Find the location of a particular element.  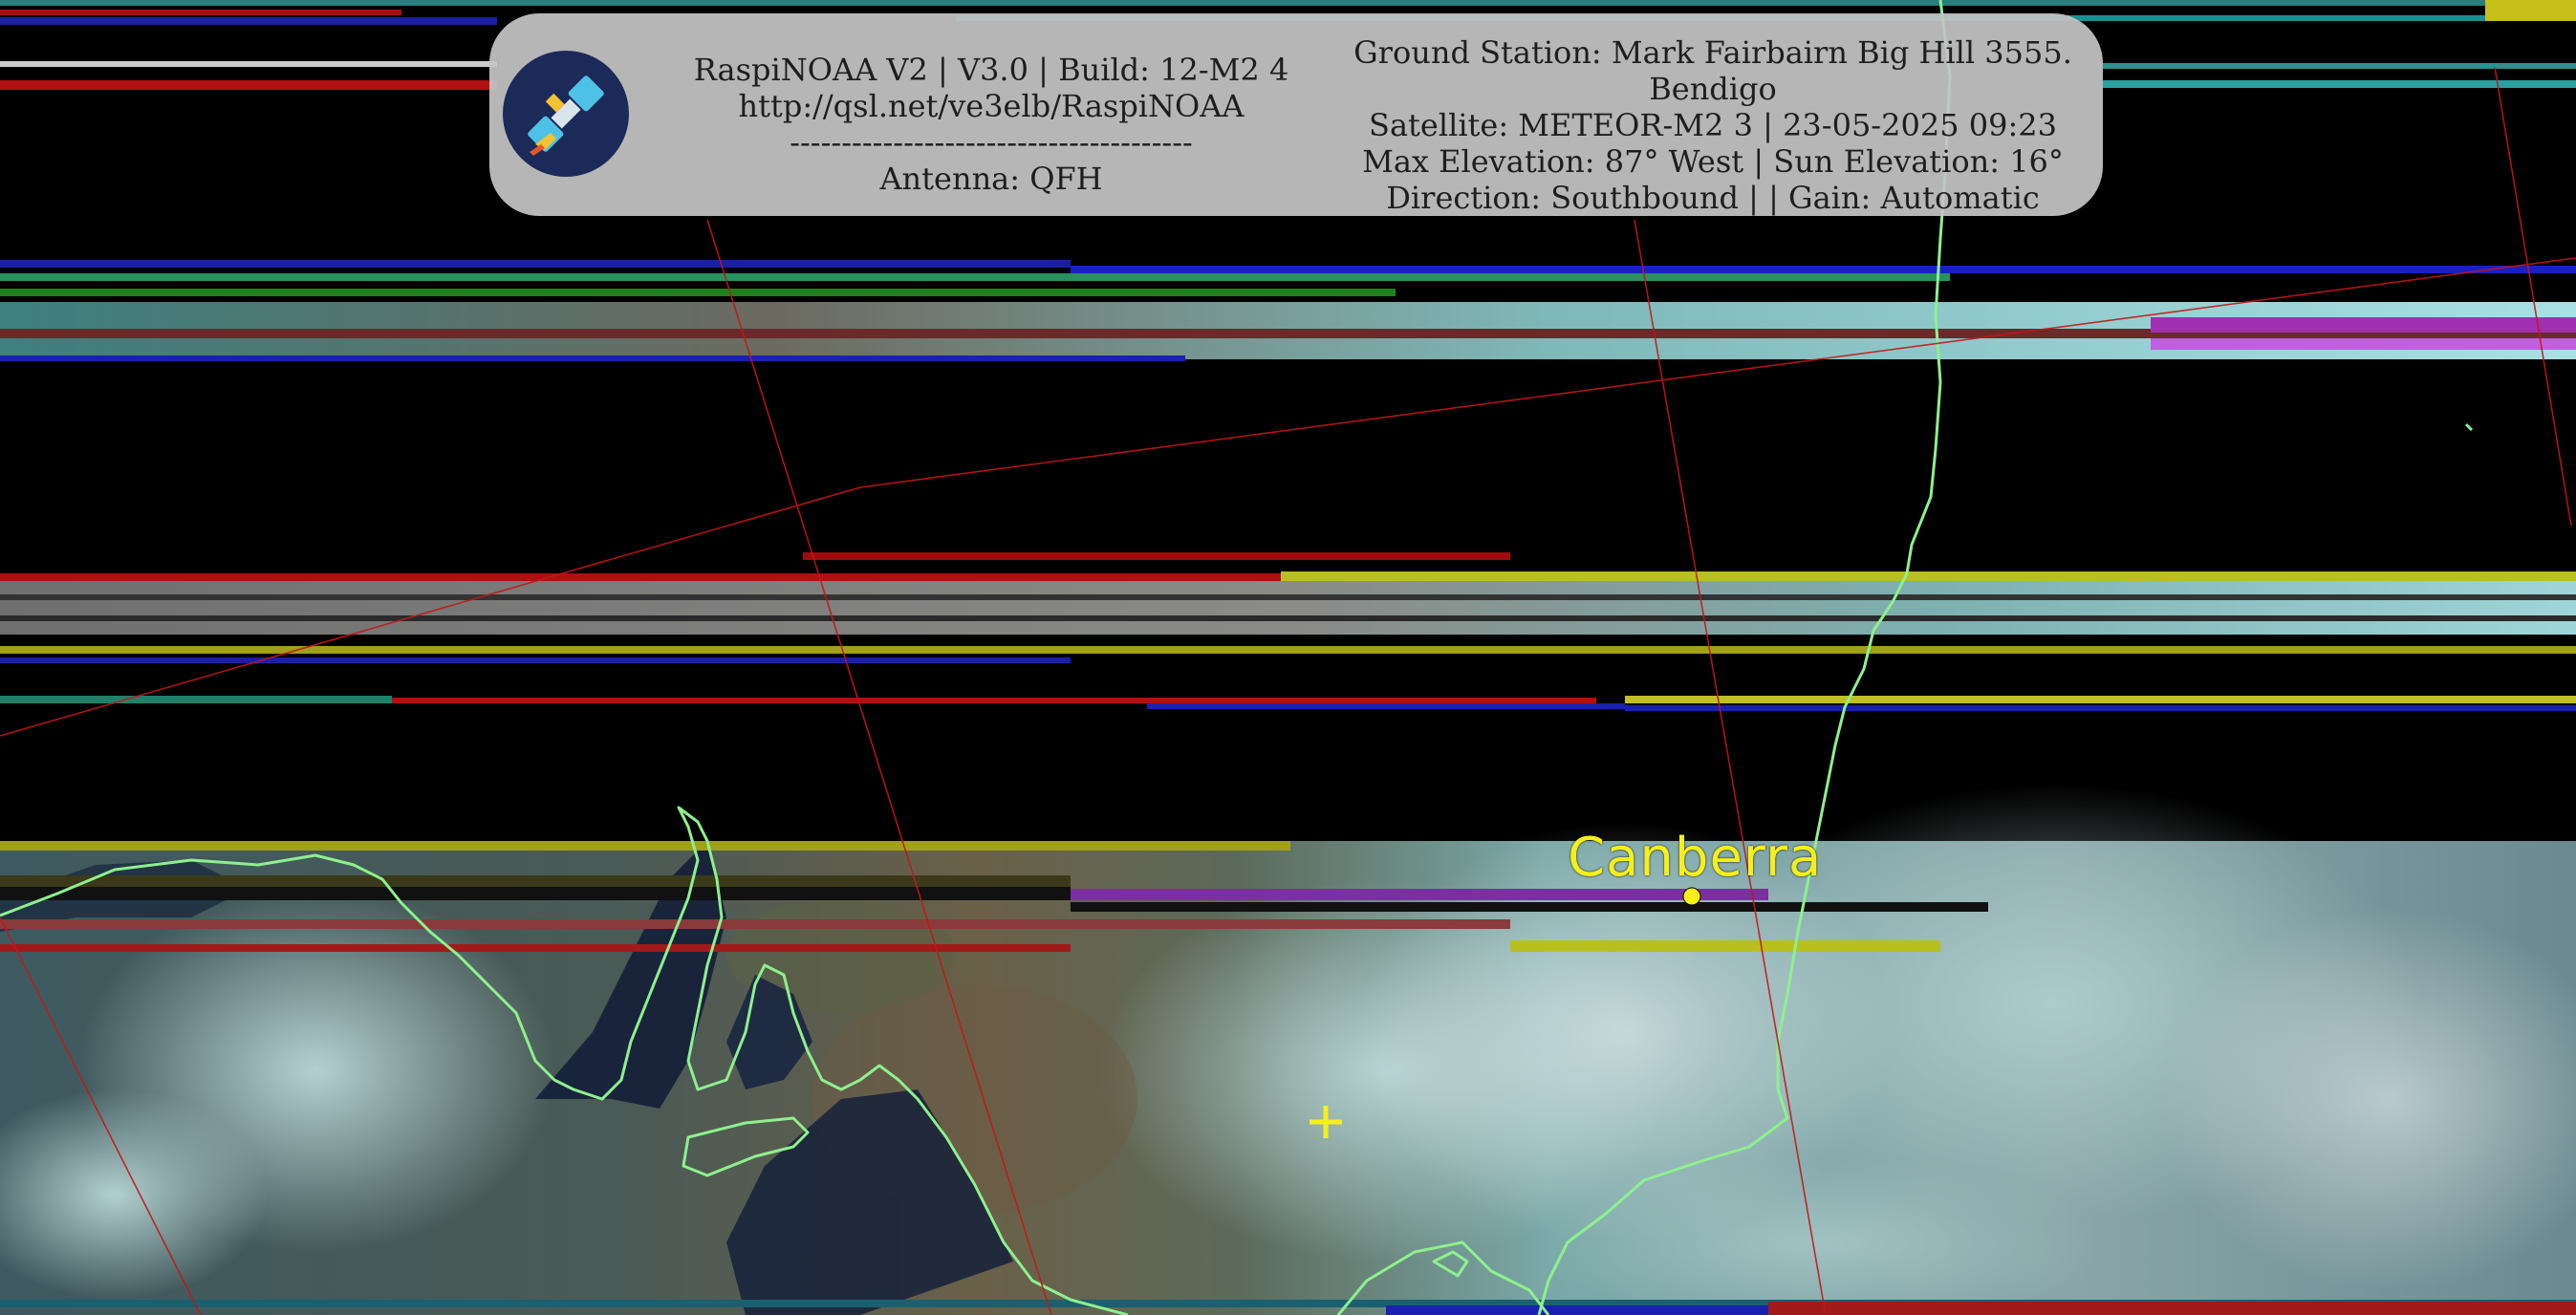

satellite-icon is located at coordinates (566, 114).